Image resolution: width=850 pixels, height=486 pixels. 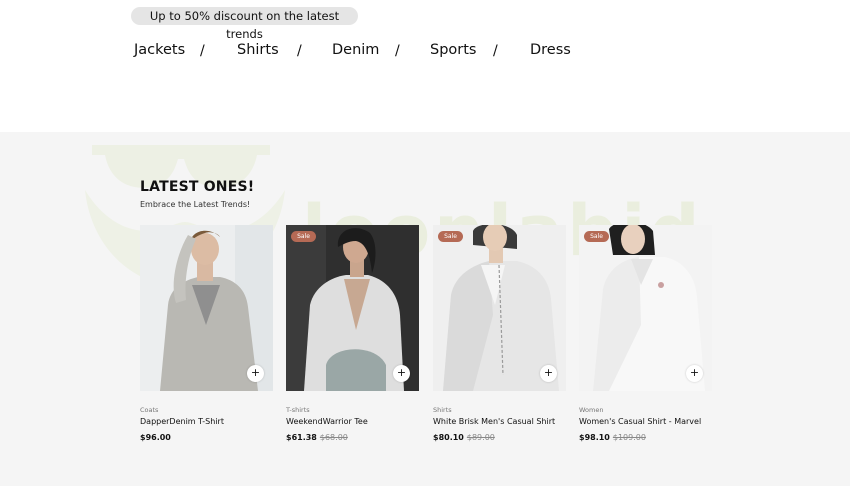 I want to click on category-jackets: Jackets, so click(x=159, y=50).